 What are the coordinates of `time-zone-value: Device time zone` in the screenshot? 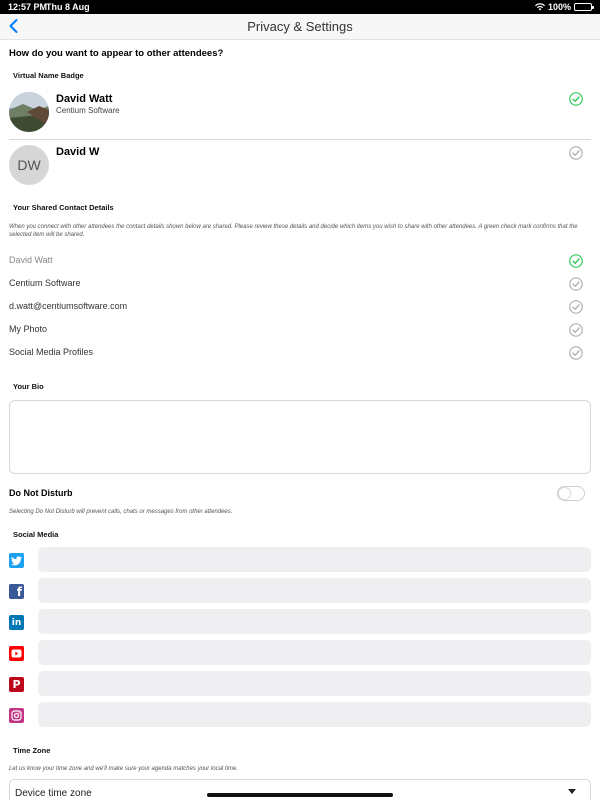 It's located at (53, 793).